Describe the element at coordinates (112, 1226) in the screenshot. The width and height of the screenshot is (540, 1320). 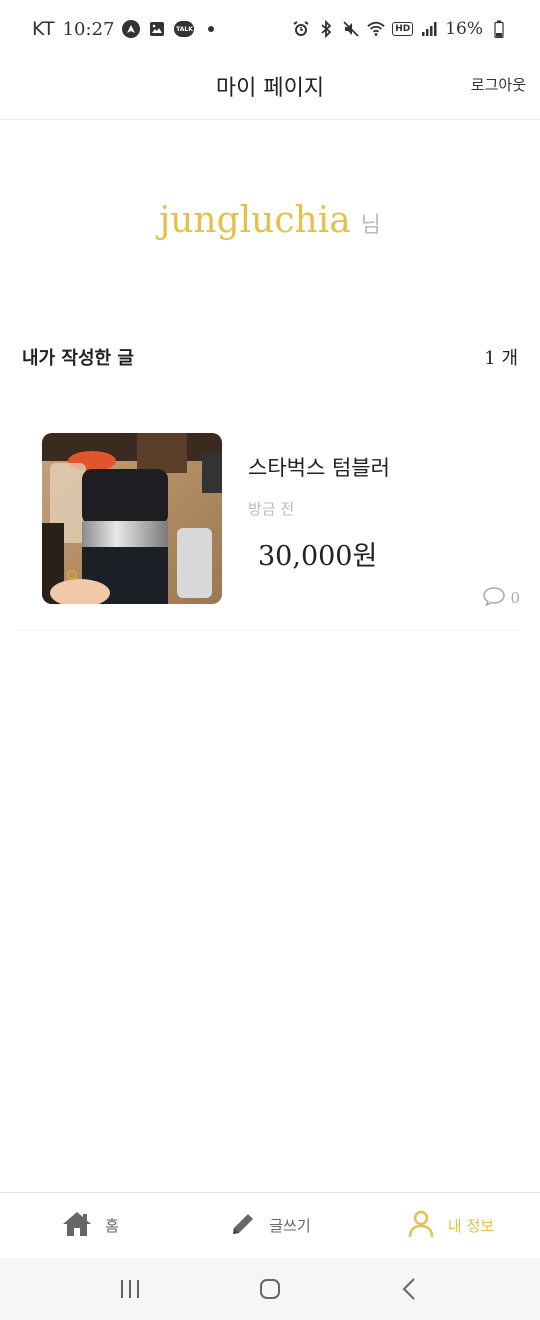
I see `nav-home-label: 홈` at that location.